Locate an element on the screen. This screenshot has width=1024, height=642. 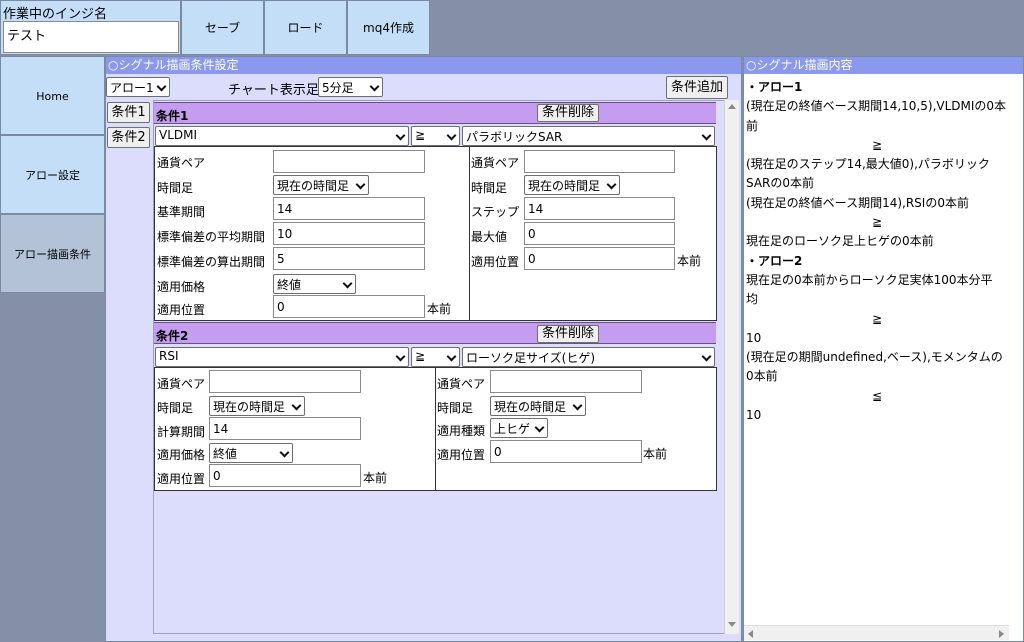
c1l-tf-label: 時間足 is located at coordinates (175, 188).